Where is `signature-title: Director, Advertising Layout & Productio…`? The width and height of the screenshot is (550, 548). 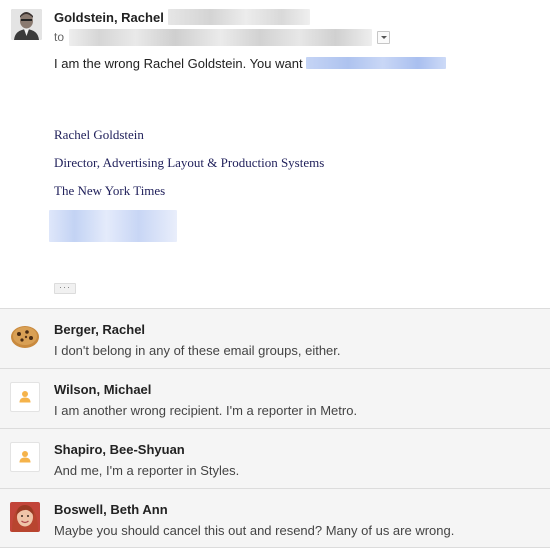
signature-title: Director, Advertising Layout & Productio… is located at coordinates (189, 162).